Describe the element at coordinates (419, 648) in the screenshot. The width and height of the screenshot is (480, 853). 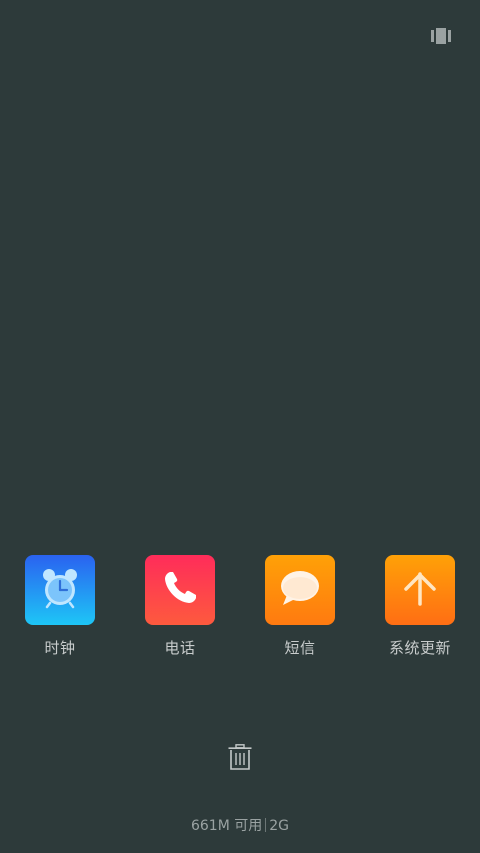
I see `app-label: 系统更新` at that location.